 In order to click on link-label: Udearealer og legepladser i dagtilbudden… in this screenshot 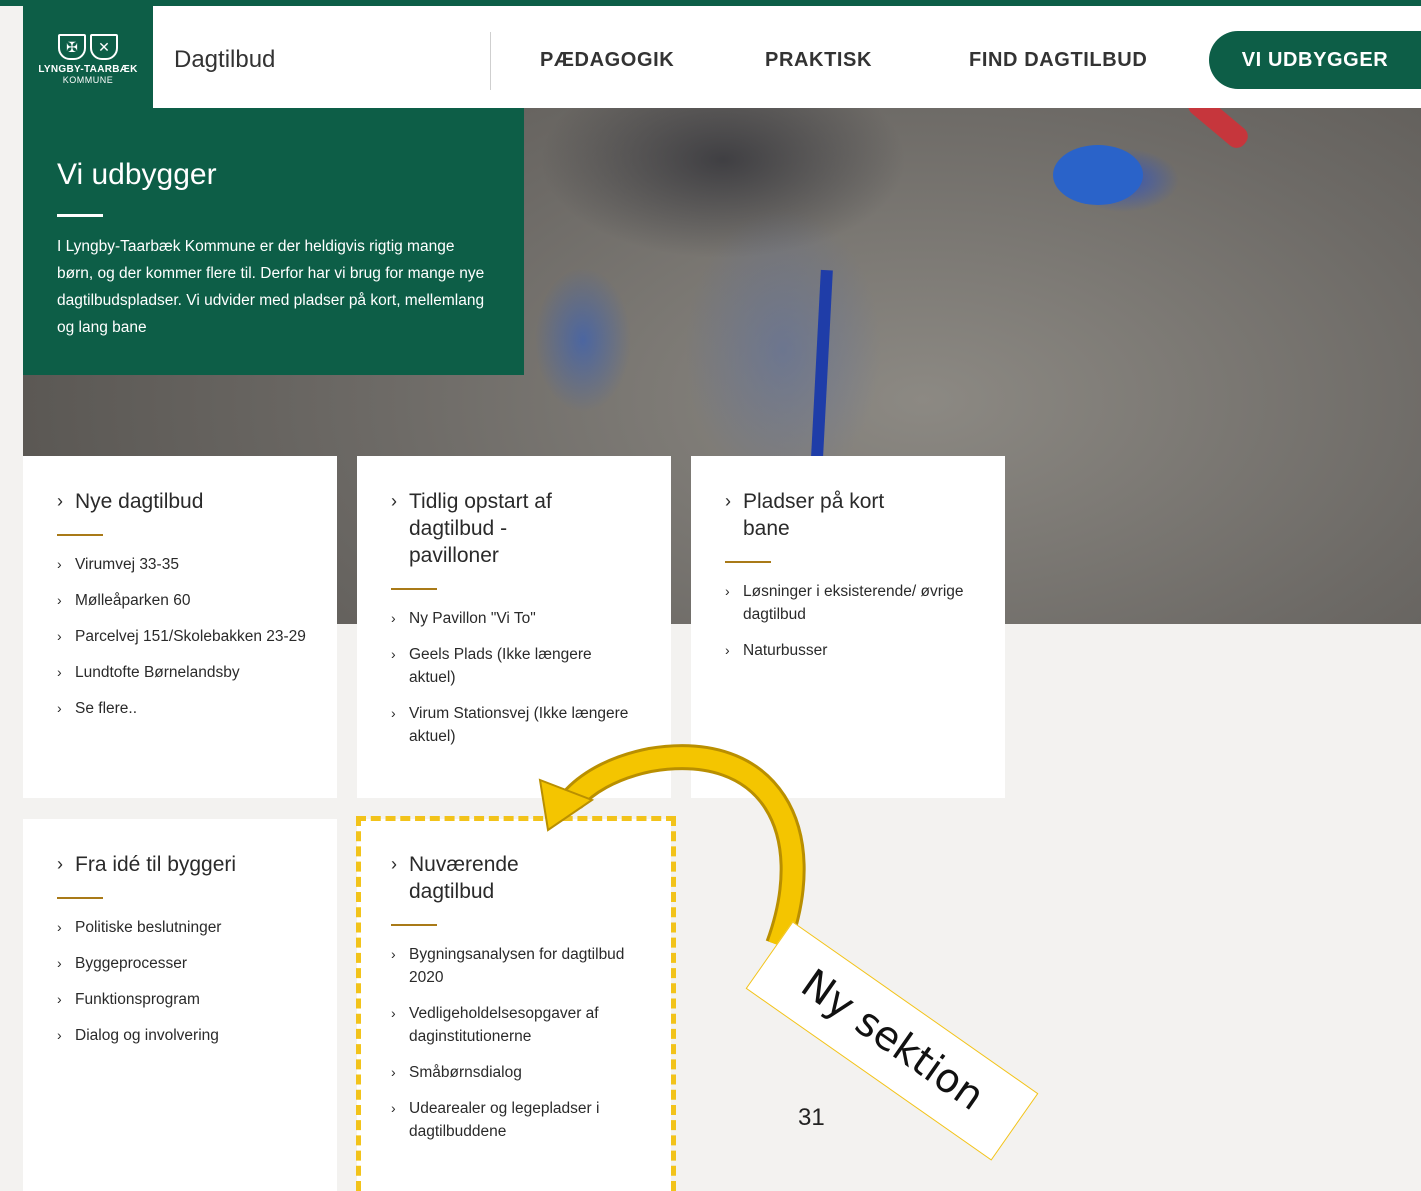, I will do `click(504, 1120)`.